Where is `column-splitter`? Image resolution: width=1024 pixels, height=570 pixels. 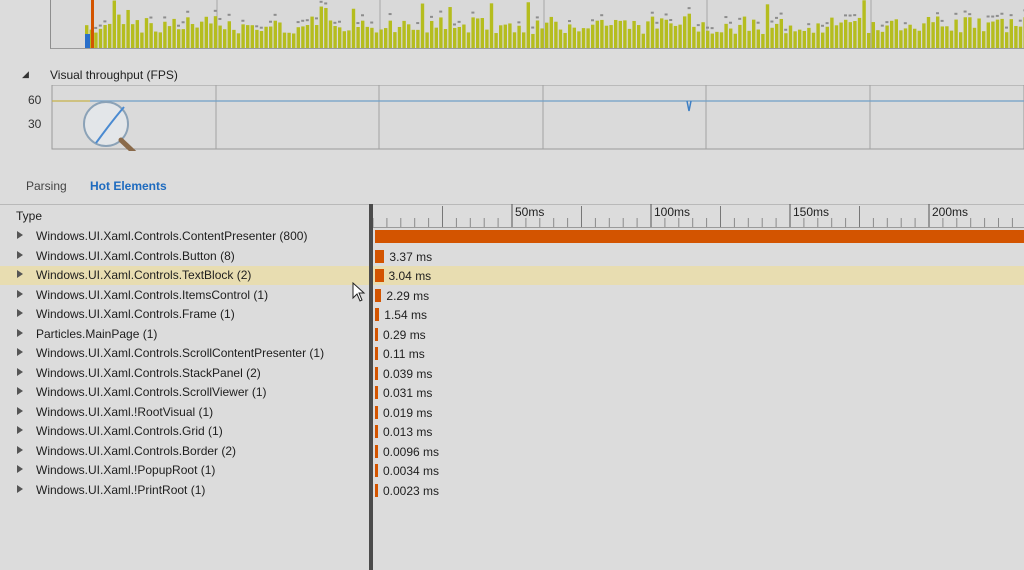 column-splitter is located at coordinates (371, 387).